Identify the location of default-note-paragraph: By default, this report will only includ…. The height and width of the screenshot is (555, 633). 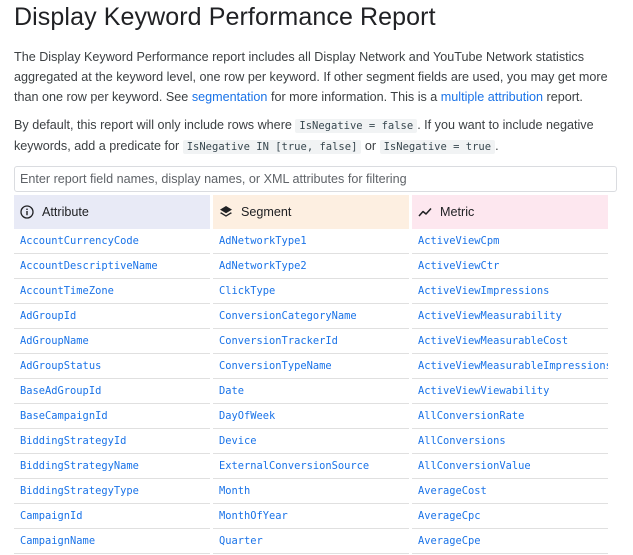
(314, 136).